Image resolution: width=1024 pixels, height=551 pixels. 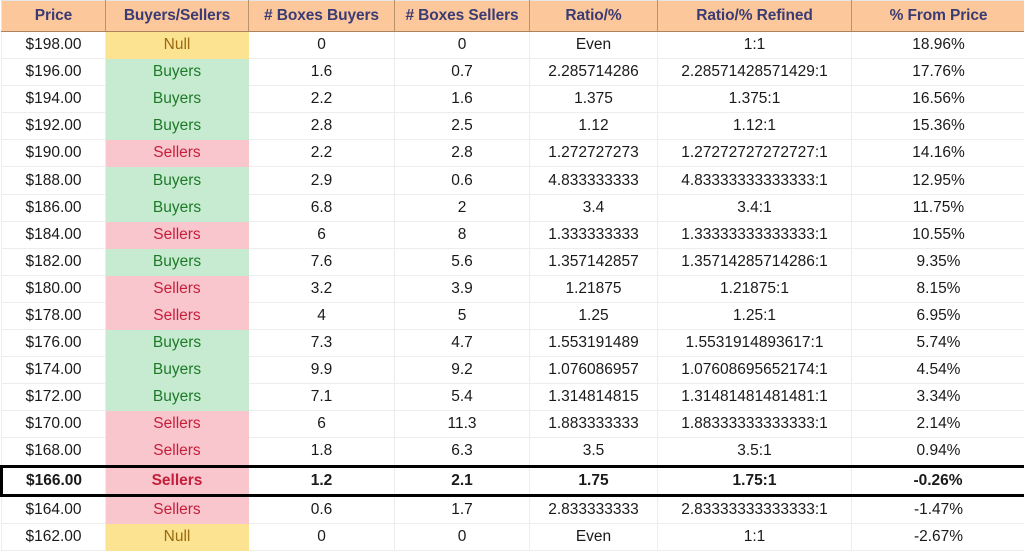 What do you see at coordinates (938, 126) in the screenshot?
I see `cell-from_price: 15.36%` at bounding box center [938, 126].